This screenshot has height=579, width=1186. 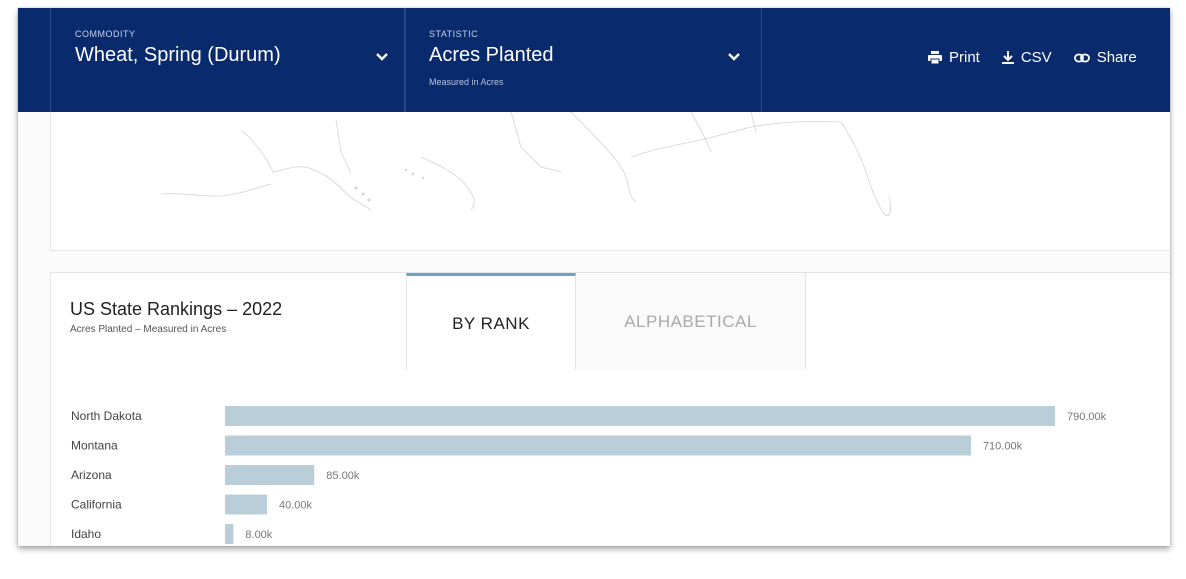 What do you see at coordinates (1081, 57) in the screenshot?
I see `link-icon` at bounding box center [1081, 57].